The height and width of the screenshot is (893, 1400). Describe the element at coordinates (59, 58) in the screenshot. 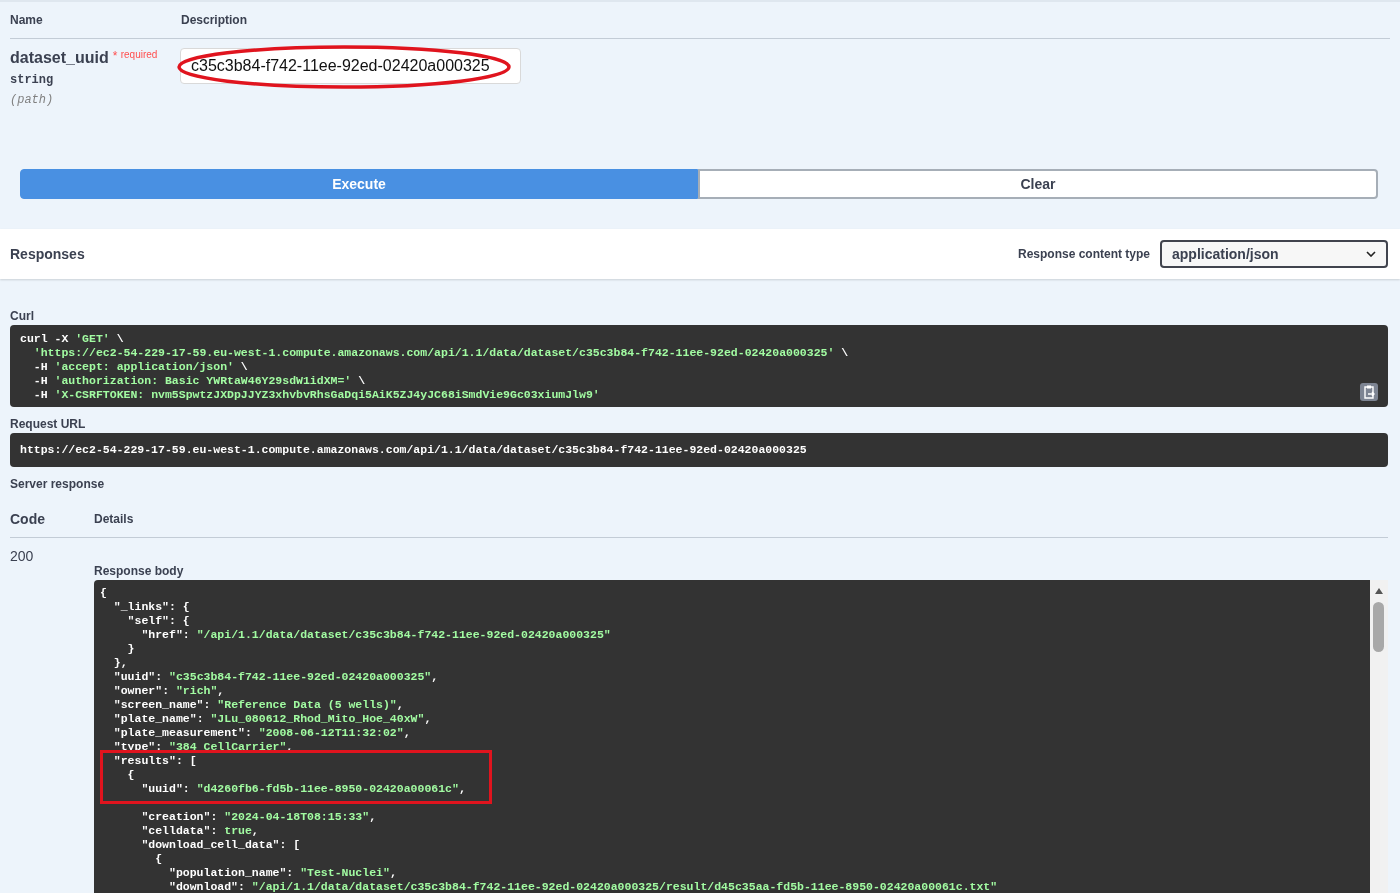

I see `parameter-name: dataset_uuid` at that location.